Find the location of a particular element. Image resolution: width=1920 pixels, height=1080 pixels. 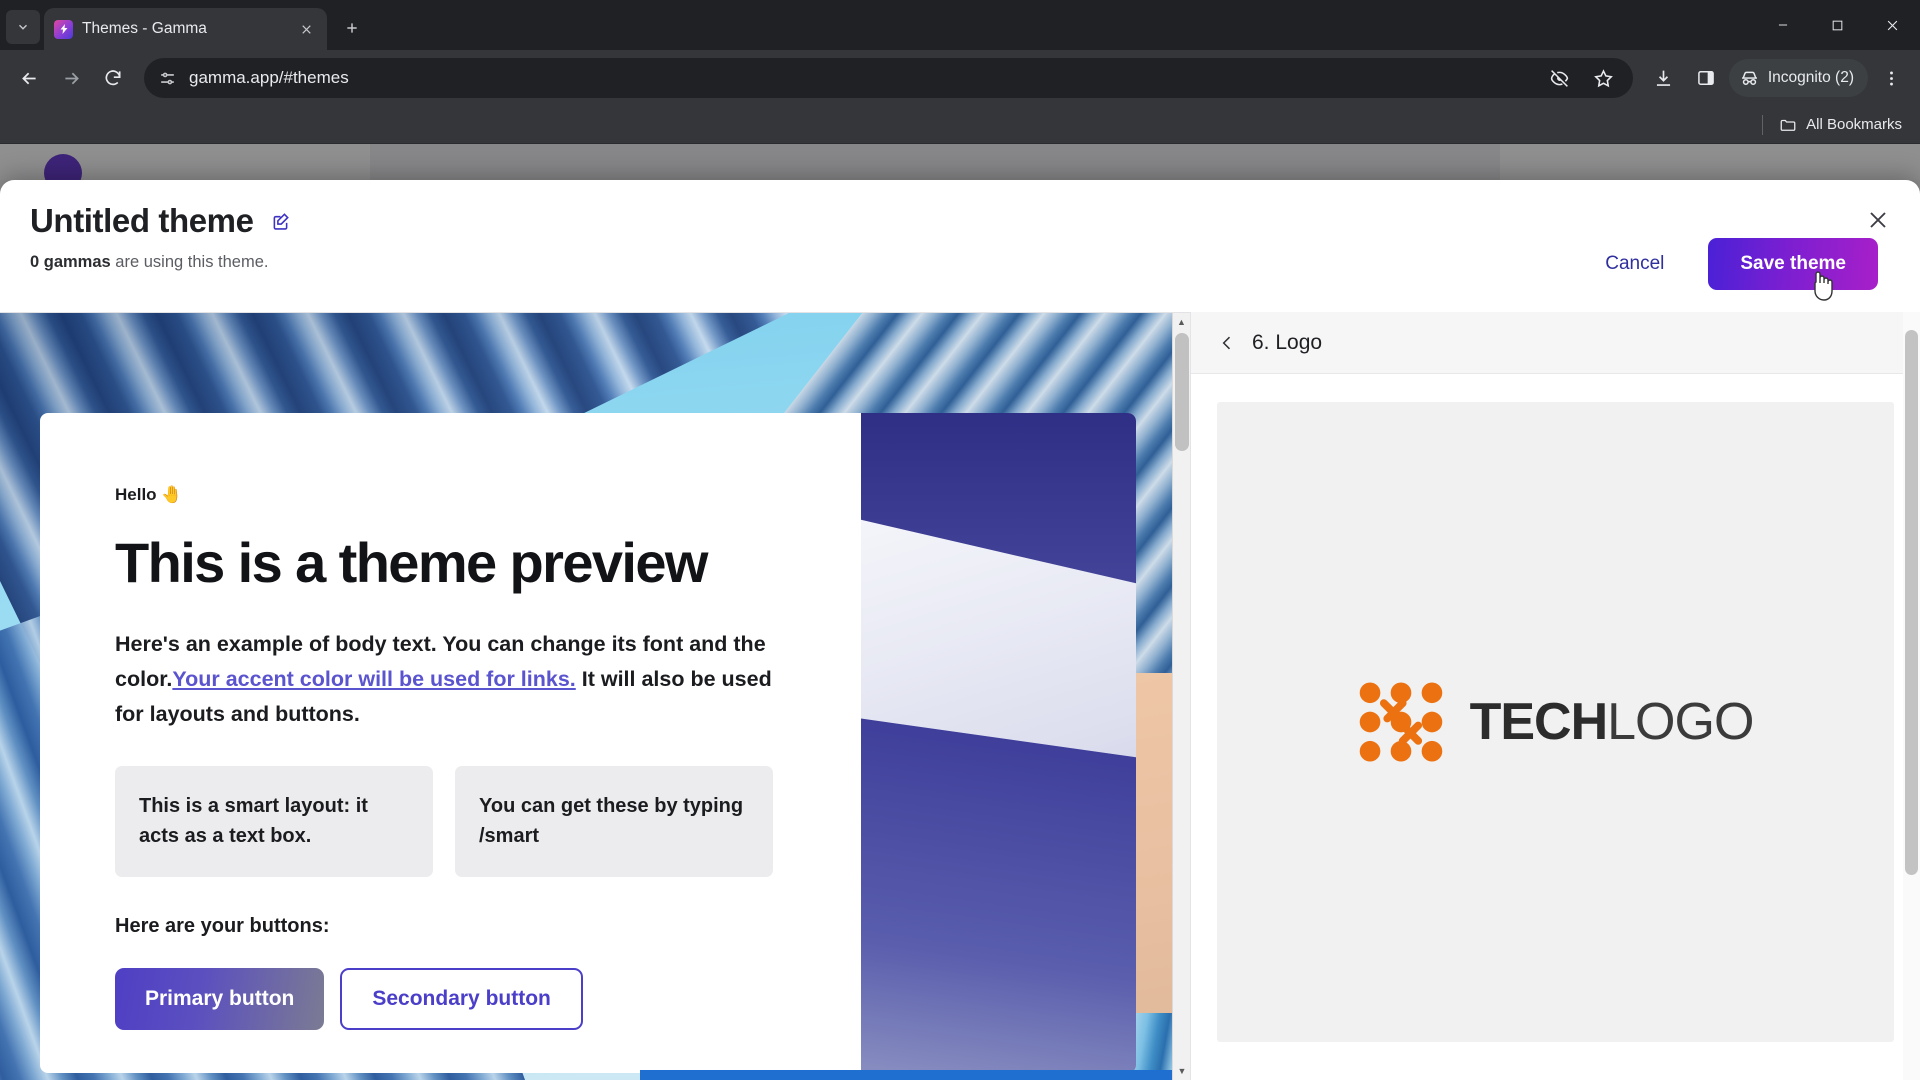

maximize-icon is located at coordinates (1837, 25).